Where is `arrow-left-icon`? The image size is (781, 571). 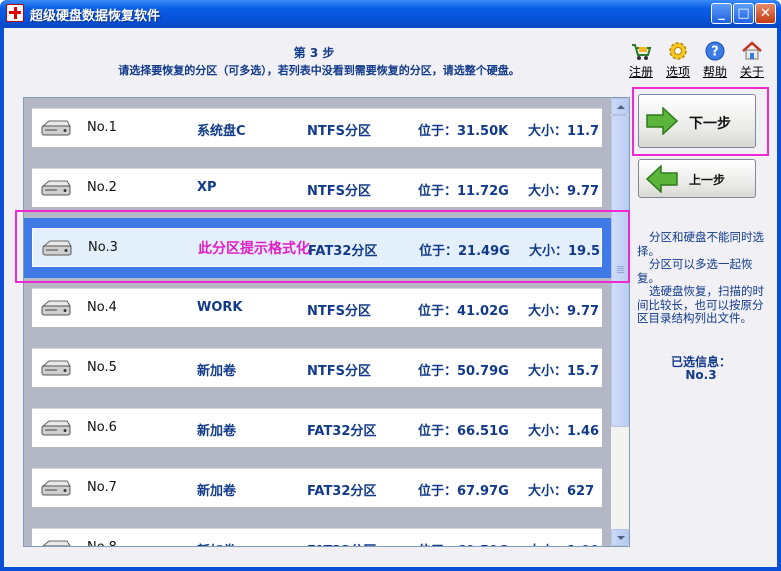
arrow-left-icon is located at coordinates (661, 179).